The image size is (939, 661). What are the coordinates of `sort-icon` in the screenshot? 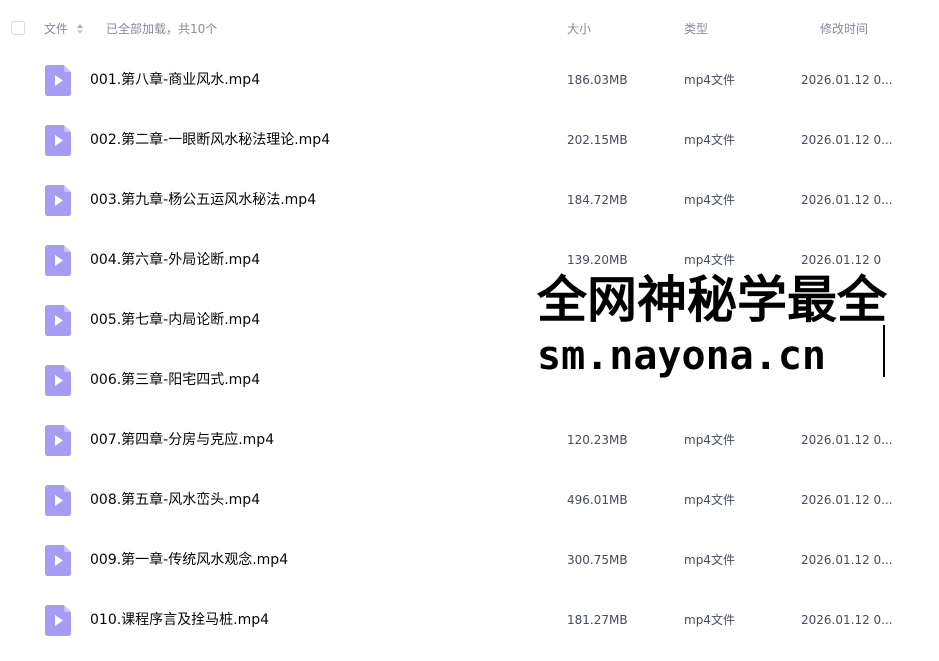 It's located at (80, 29).